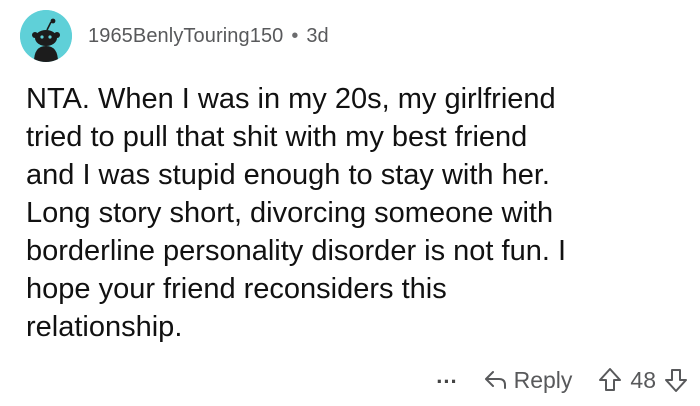 The height and width of the screenshot is (406, 700). I want to click on comment-actions: ... Reply 48, so click(562, 380).